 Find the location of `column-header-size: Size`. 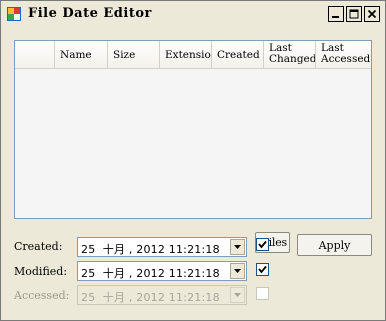

column-header-size: Size is located at coordinates (134, 55).